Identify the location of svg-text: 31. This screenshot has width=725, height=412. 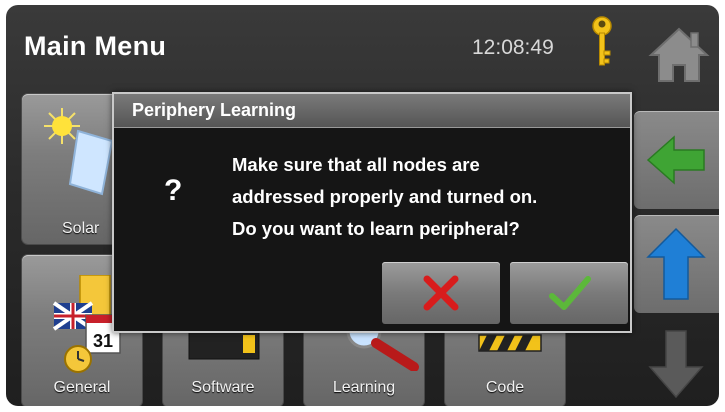
(103, 341).